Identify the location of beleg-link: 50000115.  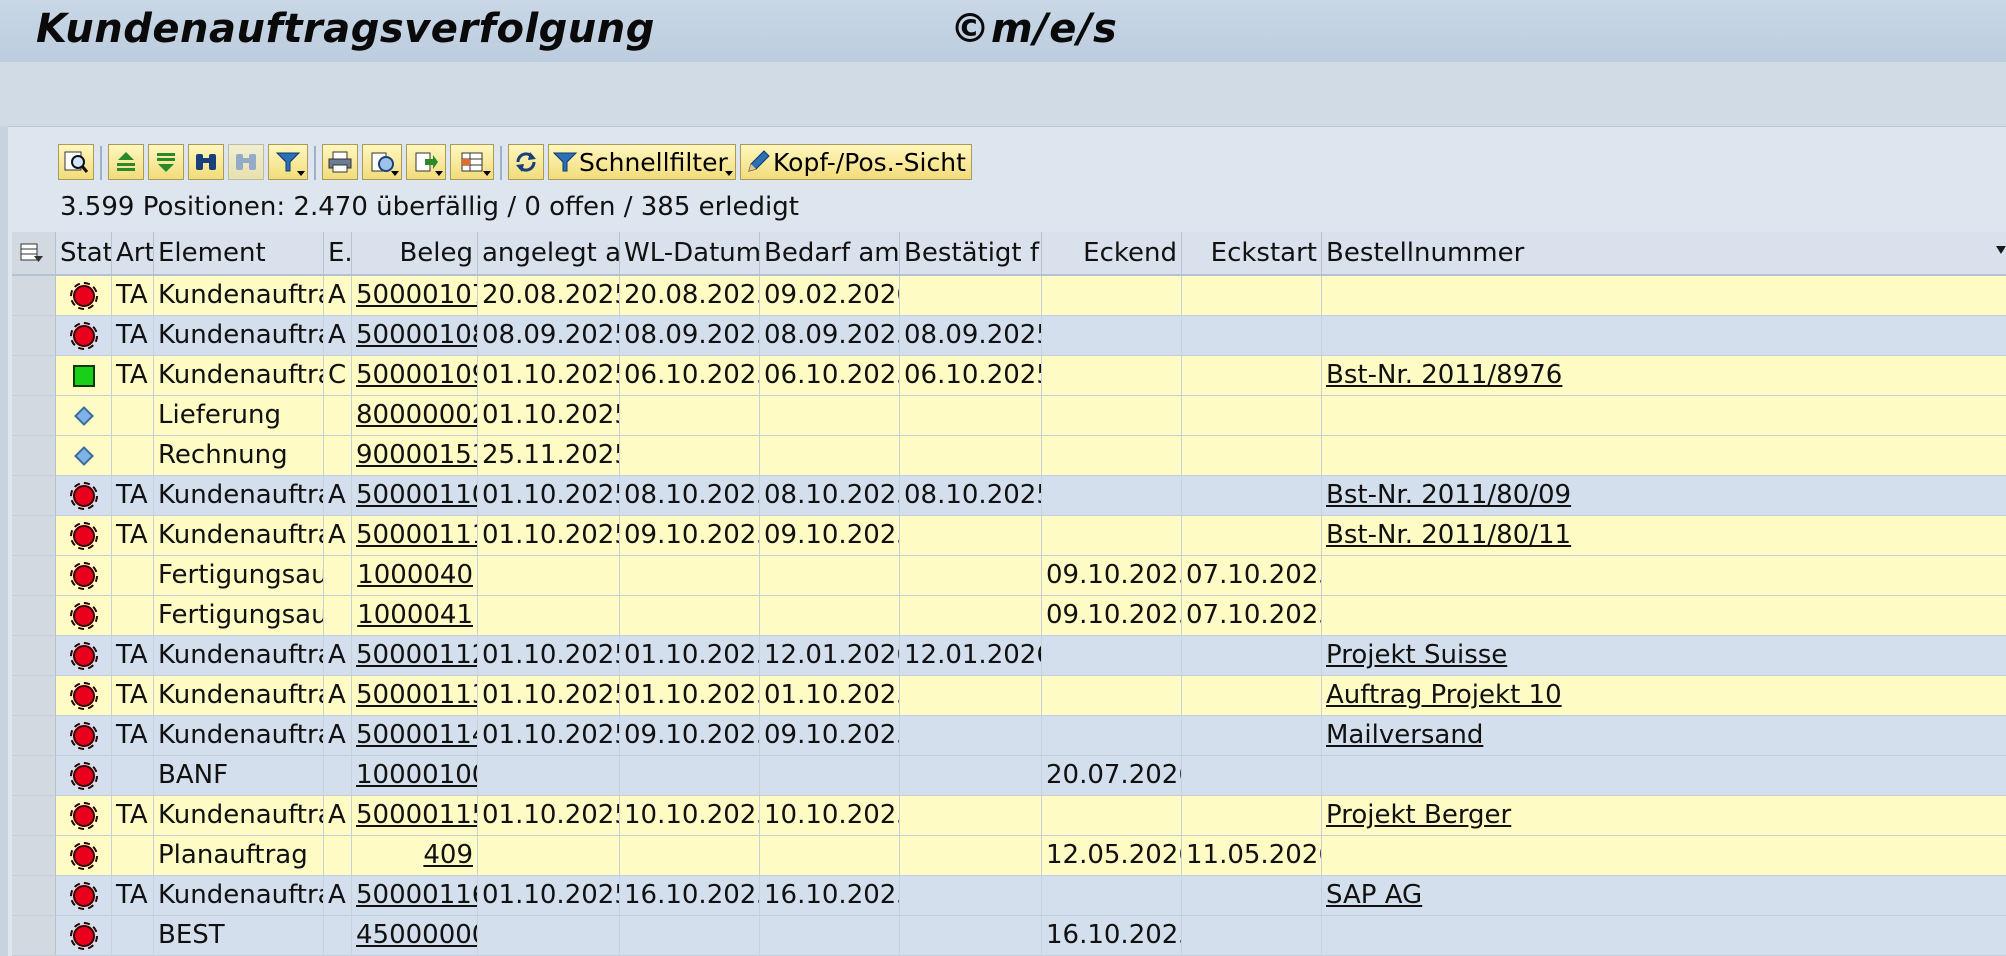
(416, 815).